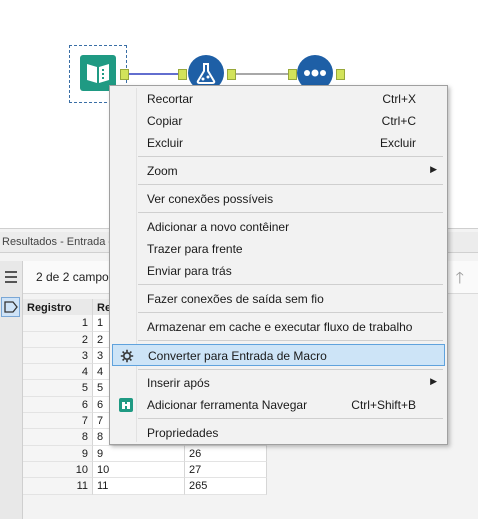 The image size is (478, 519). I want to click on menu-item-label: Fazer conexões de saída sem fio, so click(235, 299).